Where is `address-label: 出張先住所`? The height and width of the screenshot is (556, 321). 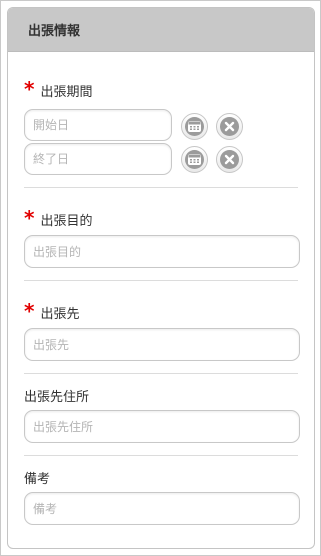
address-label: 出張先住所 is located at coordinates (56, 395).